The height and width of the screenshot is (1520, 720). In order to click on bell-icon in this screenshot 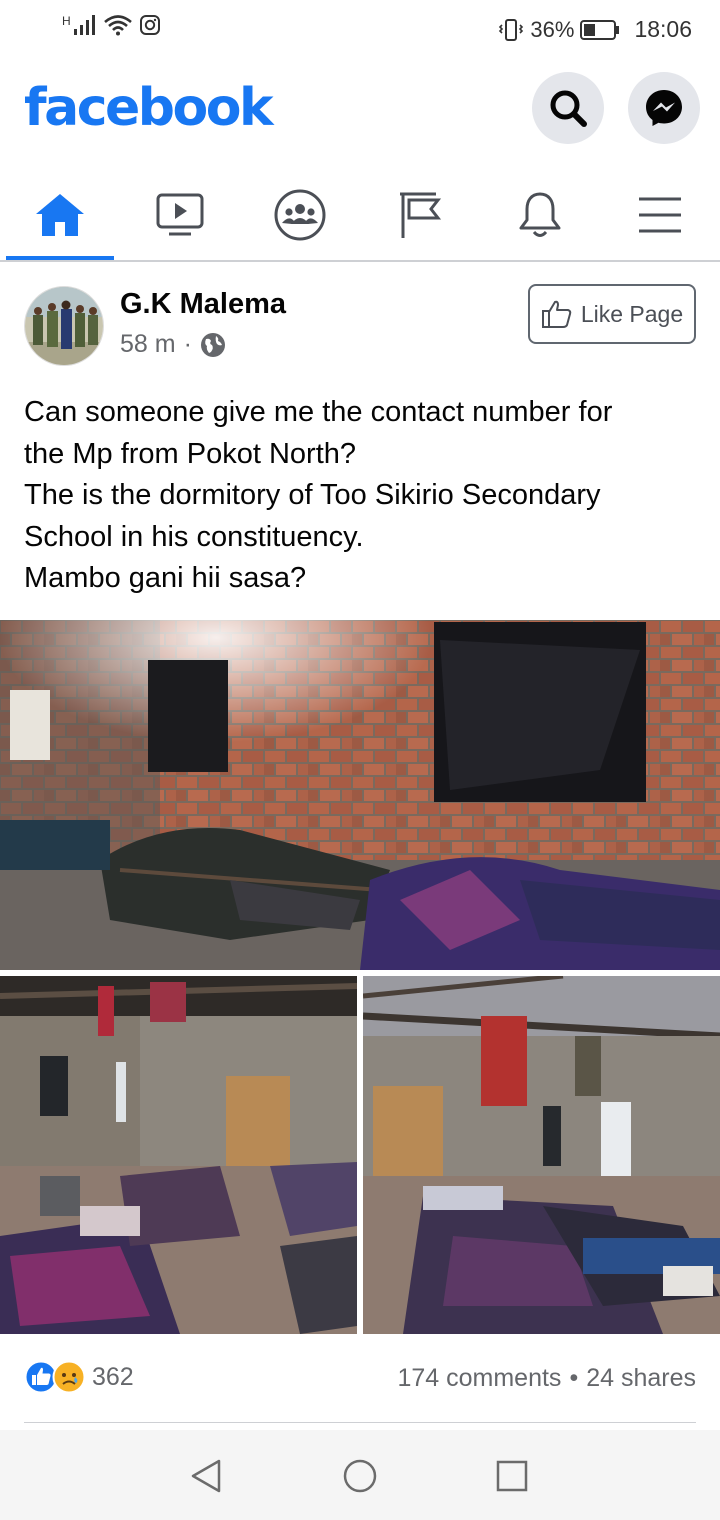, I will do `click(540, 214)`.